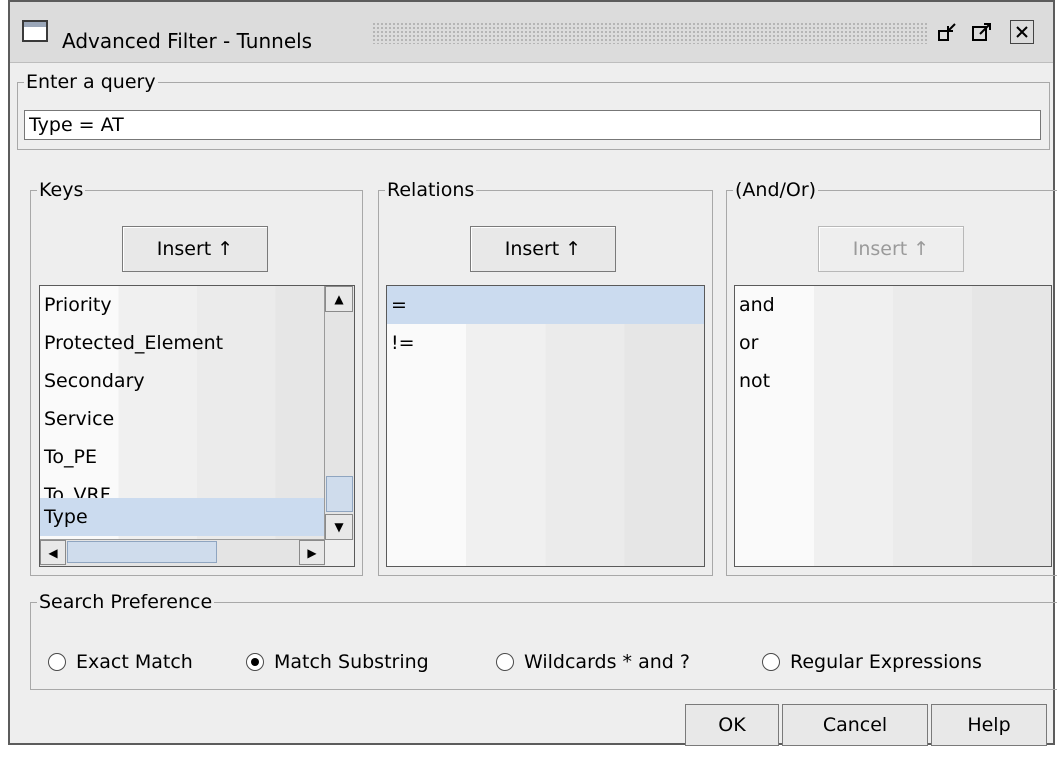 The width and height of the screenshot is (1057, 759). What do you see at coordinates (35, 31) in the screenshot?
I see `window-icon` at bounding box center [35, 31].